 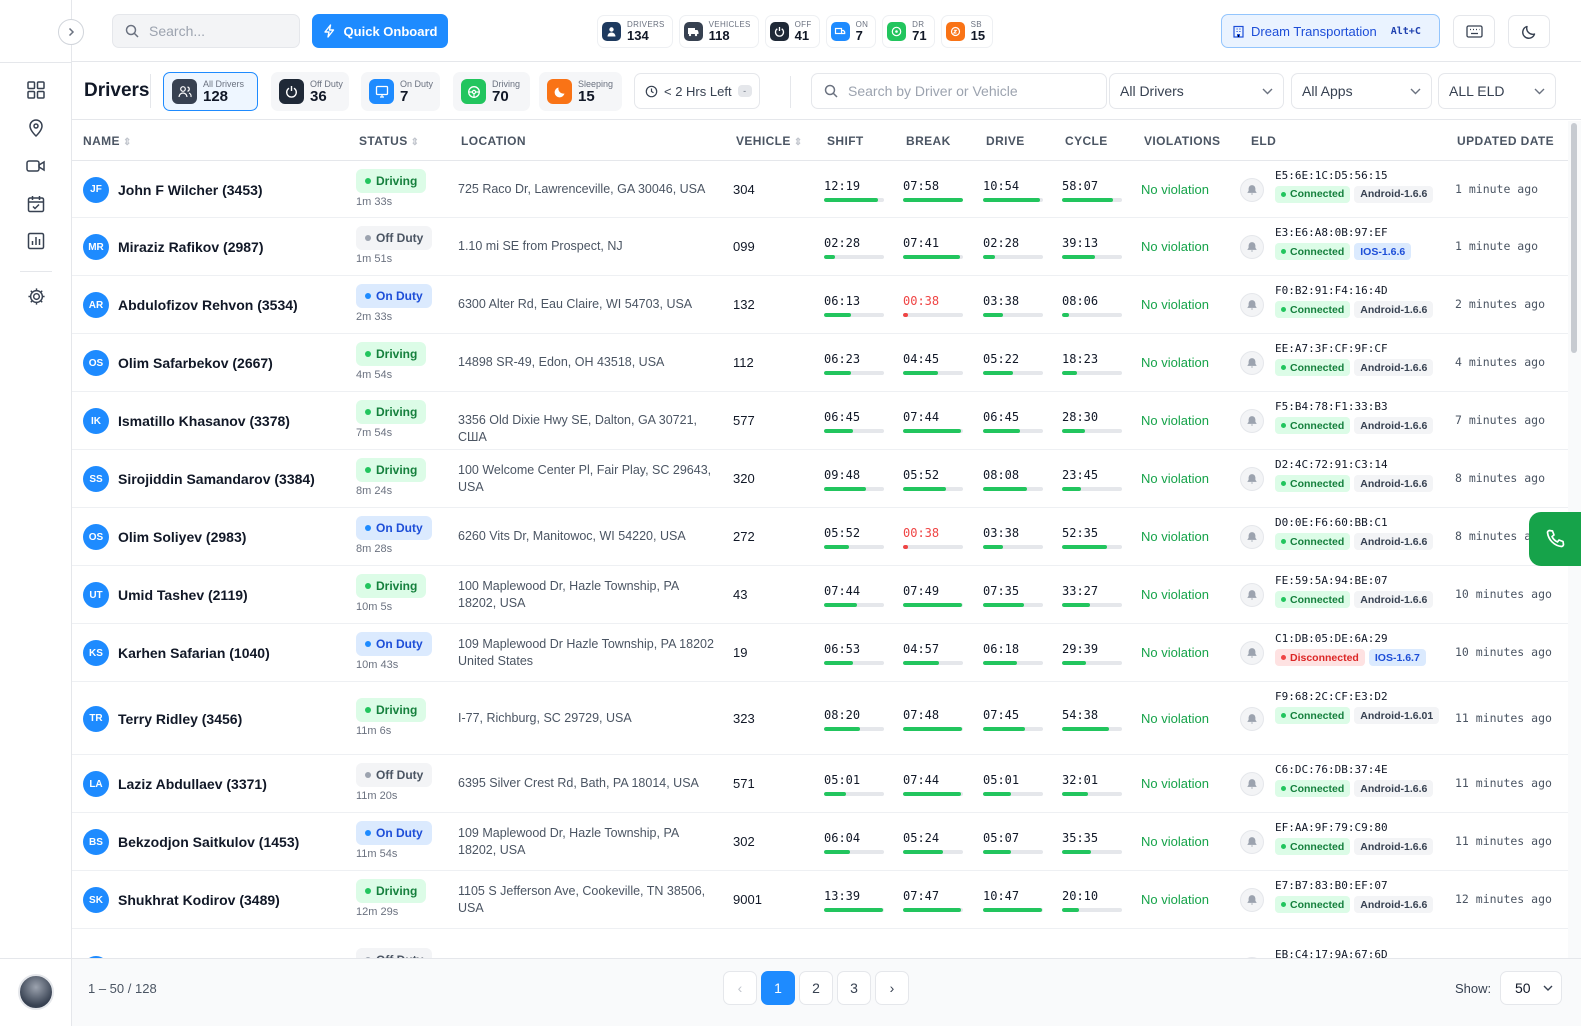 What do you see at coordinates (1555, 539) in the screenshot?
I see `call-support-button` at bounding box center [1555, 539].